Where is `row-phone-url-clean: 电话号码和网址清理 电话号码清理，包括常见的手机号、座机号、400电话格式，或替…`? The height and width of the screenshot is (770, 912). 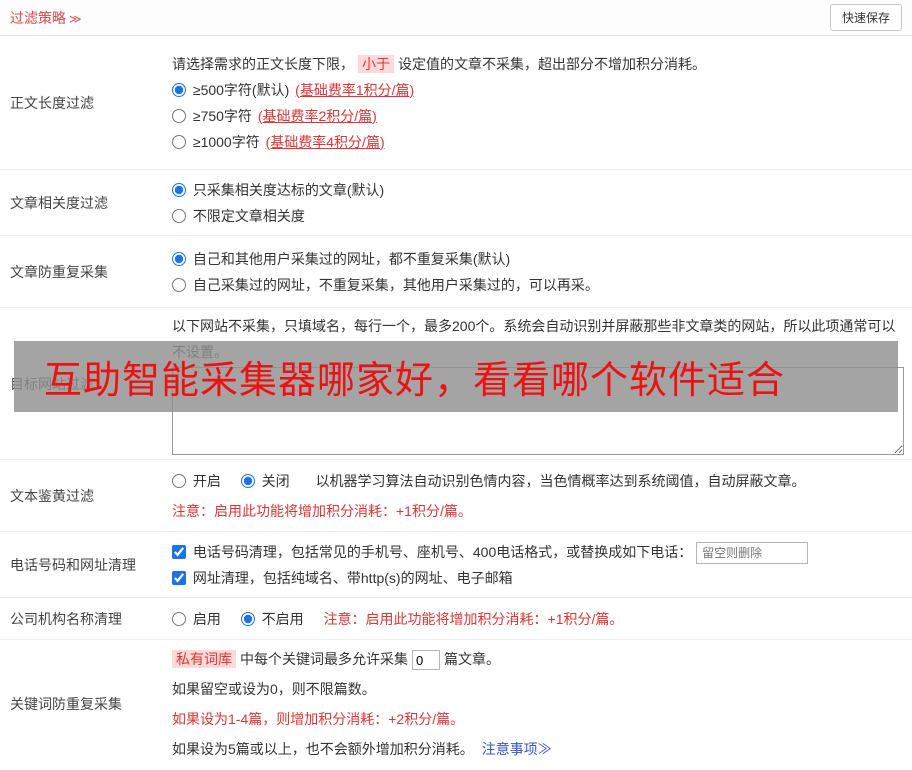
row-phone-url-clean: 电话号码和网址清理 电话号码清理，包括常见的手机号、座机号、400电话格式，或替… is located at coordinates (456, 565).